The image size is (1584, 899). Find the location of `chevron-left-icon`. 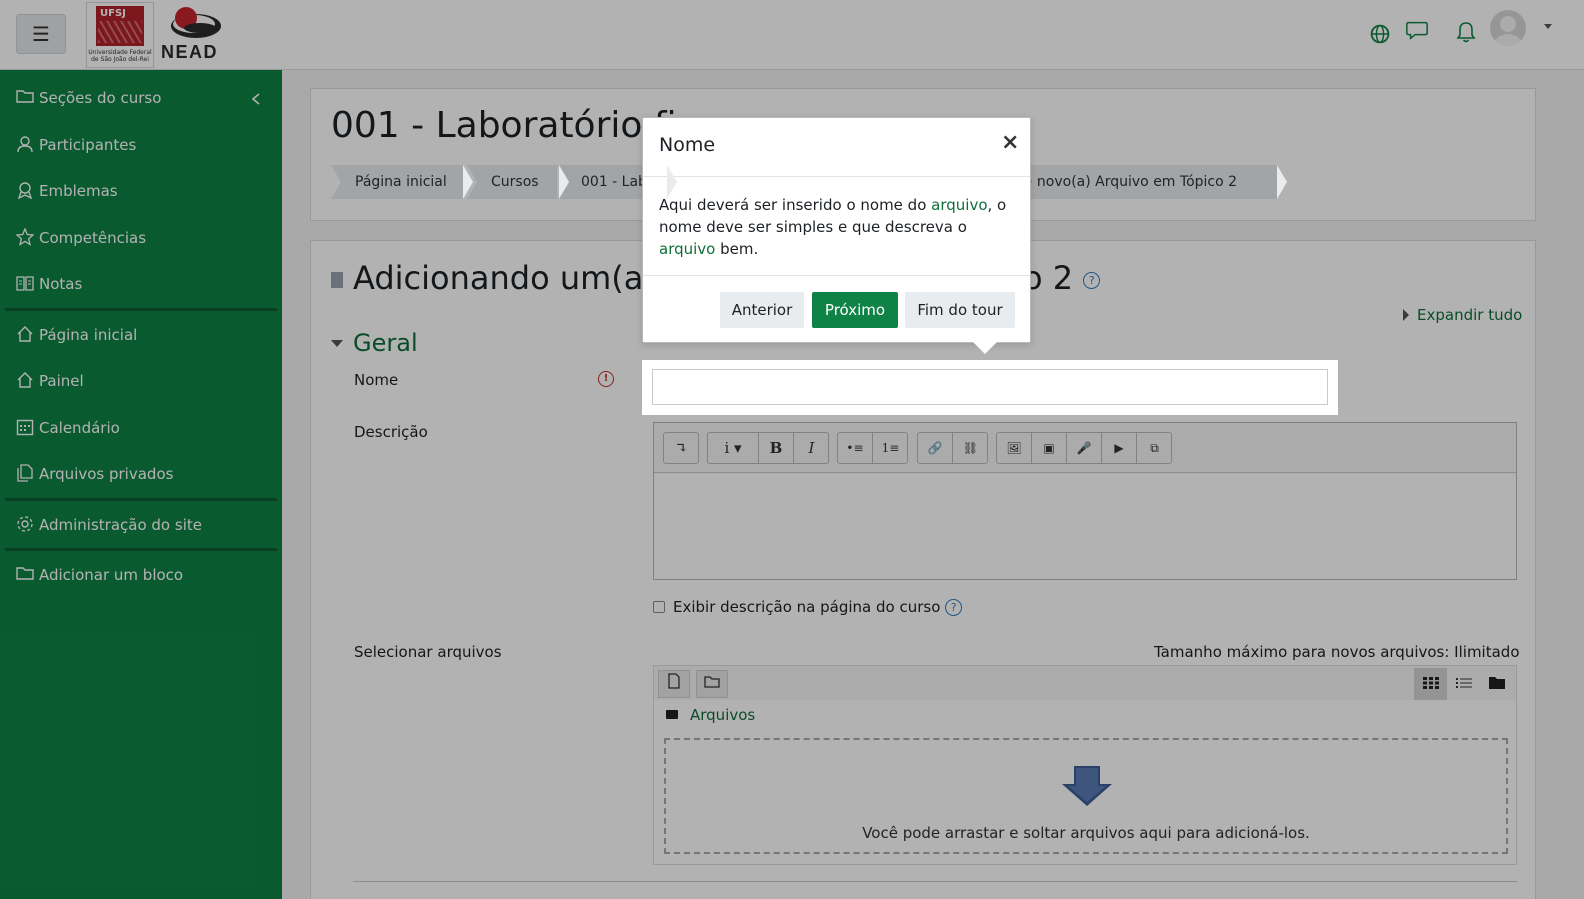

chevron-left-icon is located at coordinates (256, 99).